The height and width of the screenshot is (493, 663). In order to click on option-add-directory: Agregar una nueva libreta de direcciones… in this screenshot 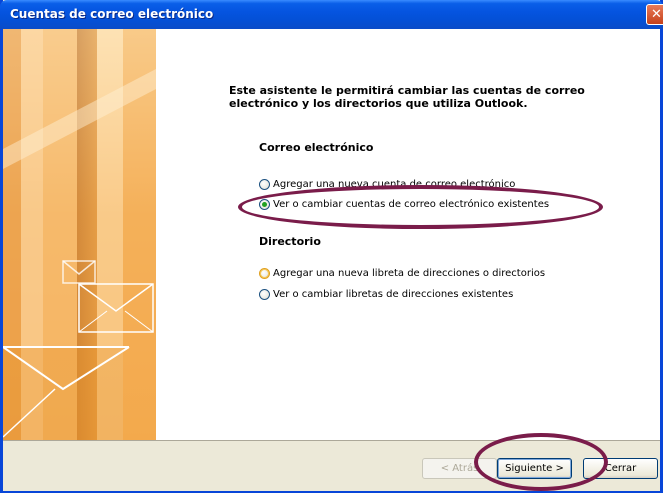, I will do `click(402, 273)`.